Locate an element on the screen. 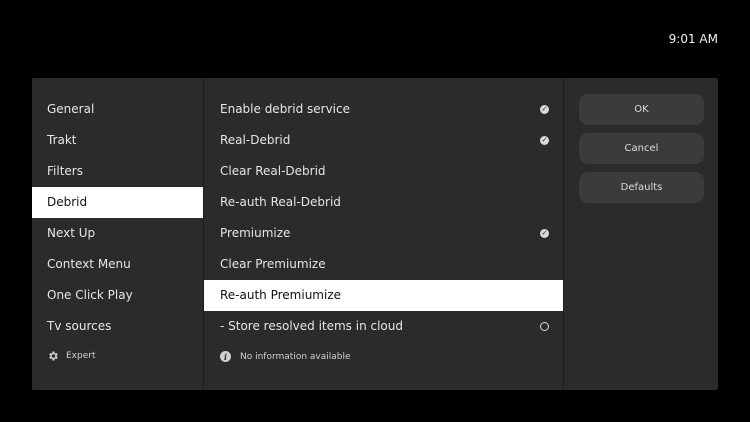 Image resolution: width=750 pixels, height=422 pixels. category-debrid: Debrid is located at coordinates (117, 202).